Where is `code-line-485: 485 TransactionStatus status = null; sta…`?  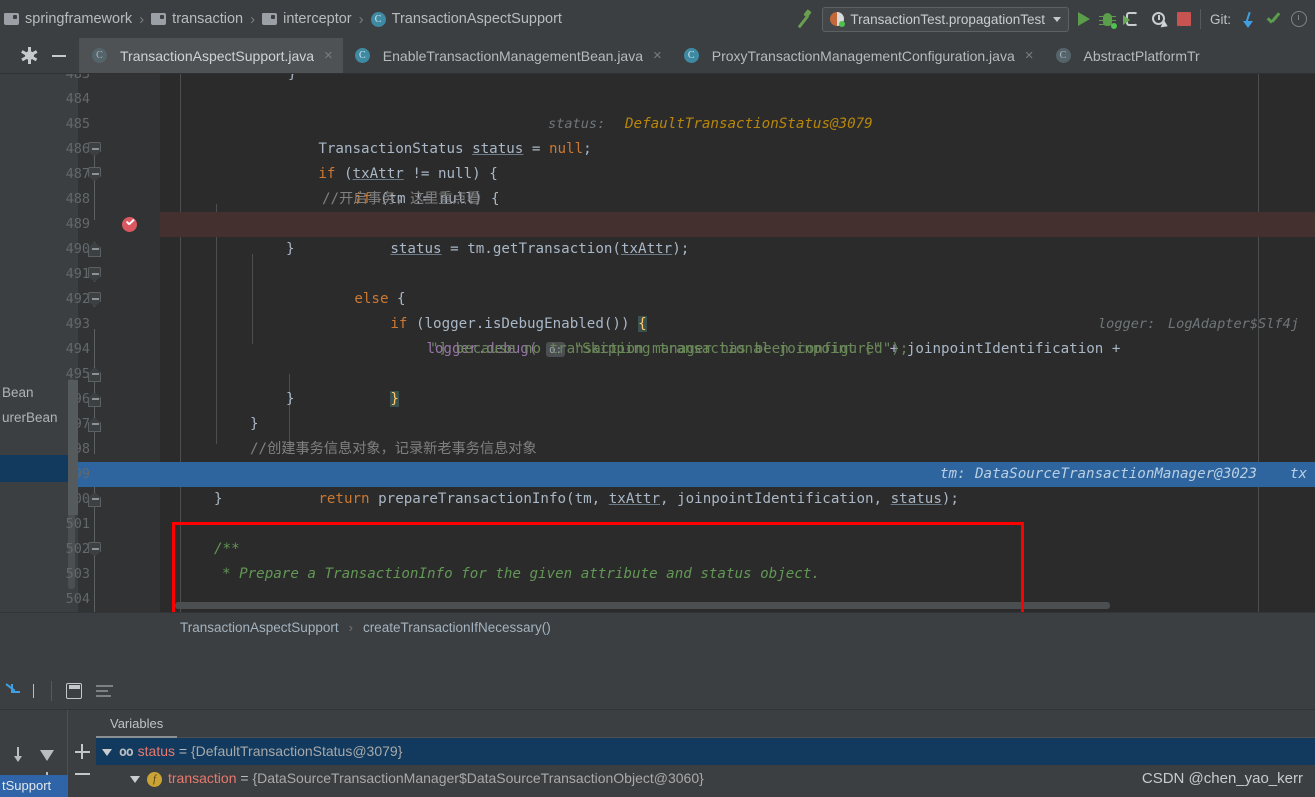
code-line-485: 485 TransactionStatus status = null; sta… is located at coordinates (657, 134).